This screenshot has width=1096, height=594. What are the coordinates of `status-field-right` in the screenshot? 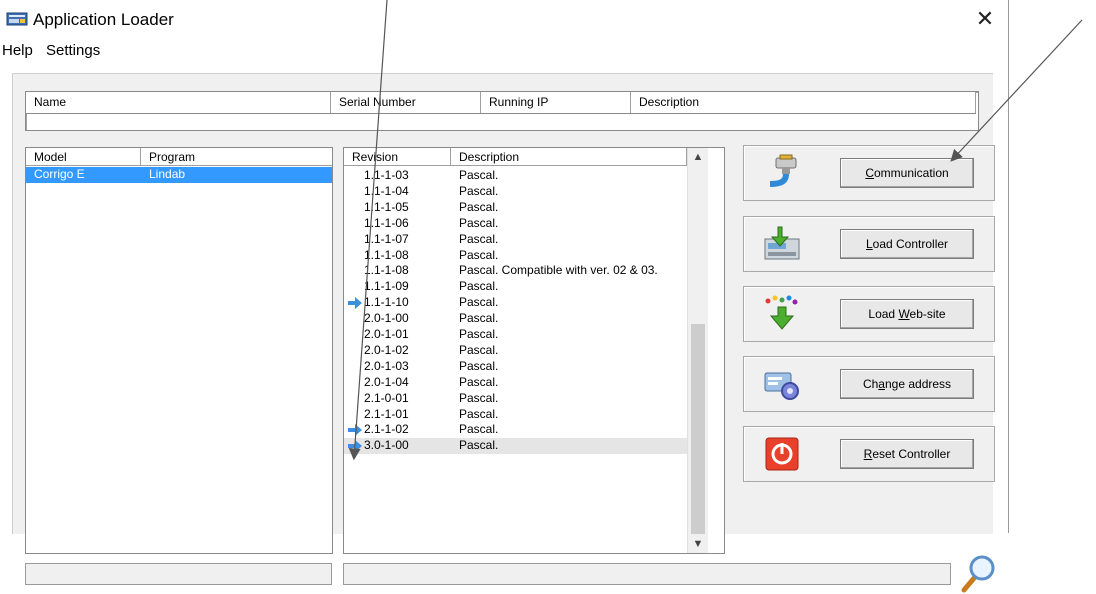 It's located at (647, 574).